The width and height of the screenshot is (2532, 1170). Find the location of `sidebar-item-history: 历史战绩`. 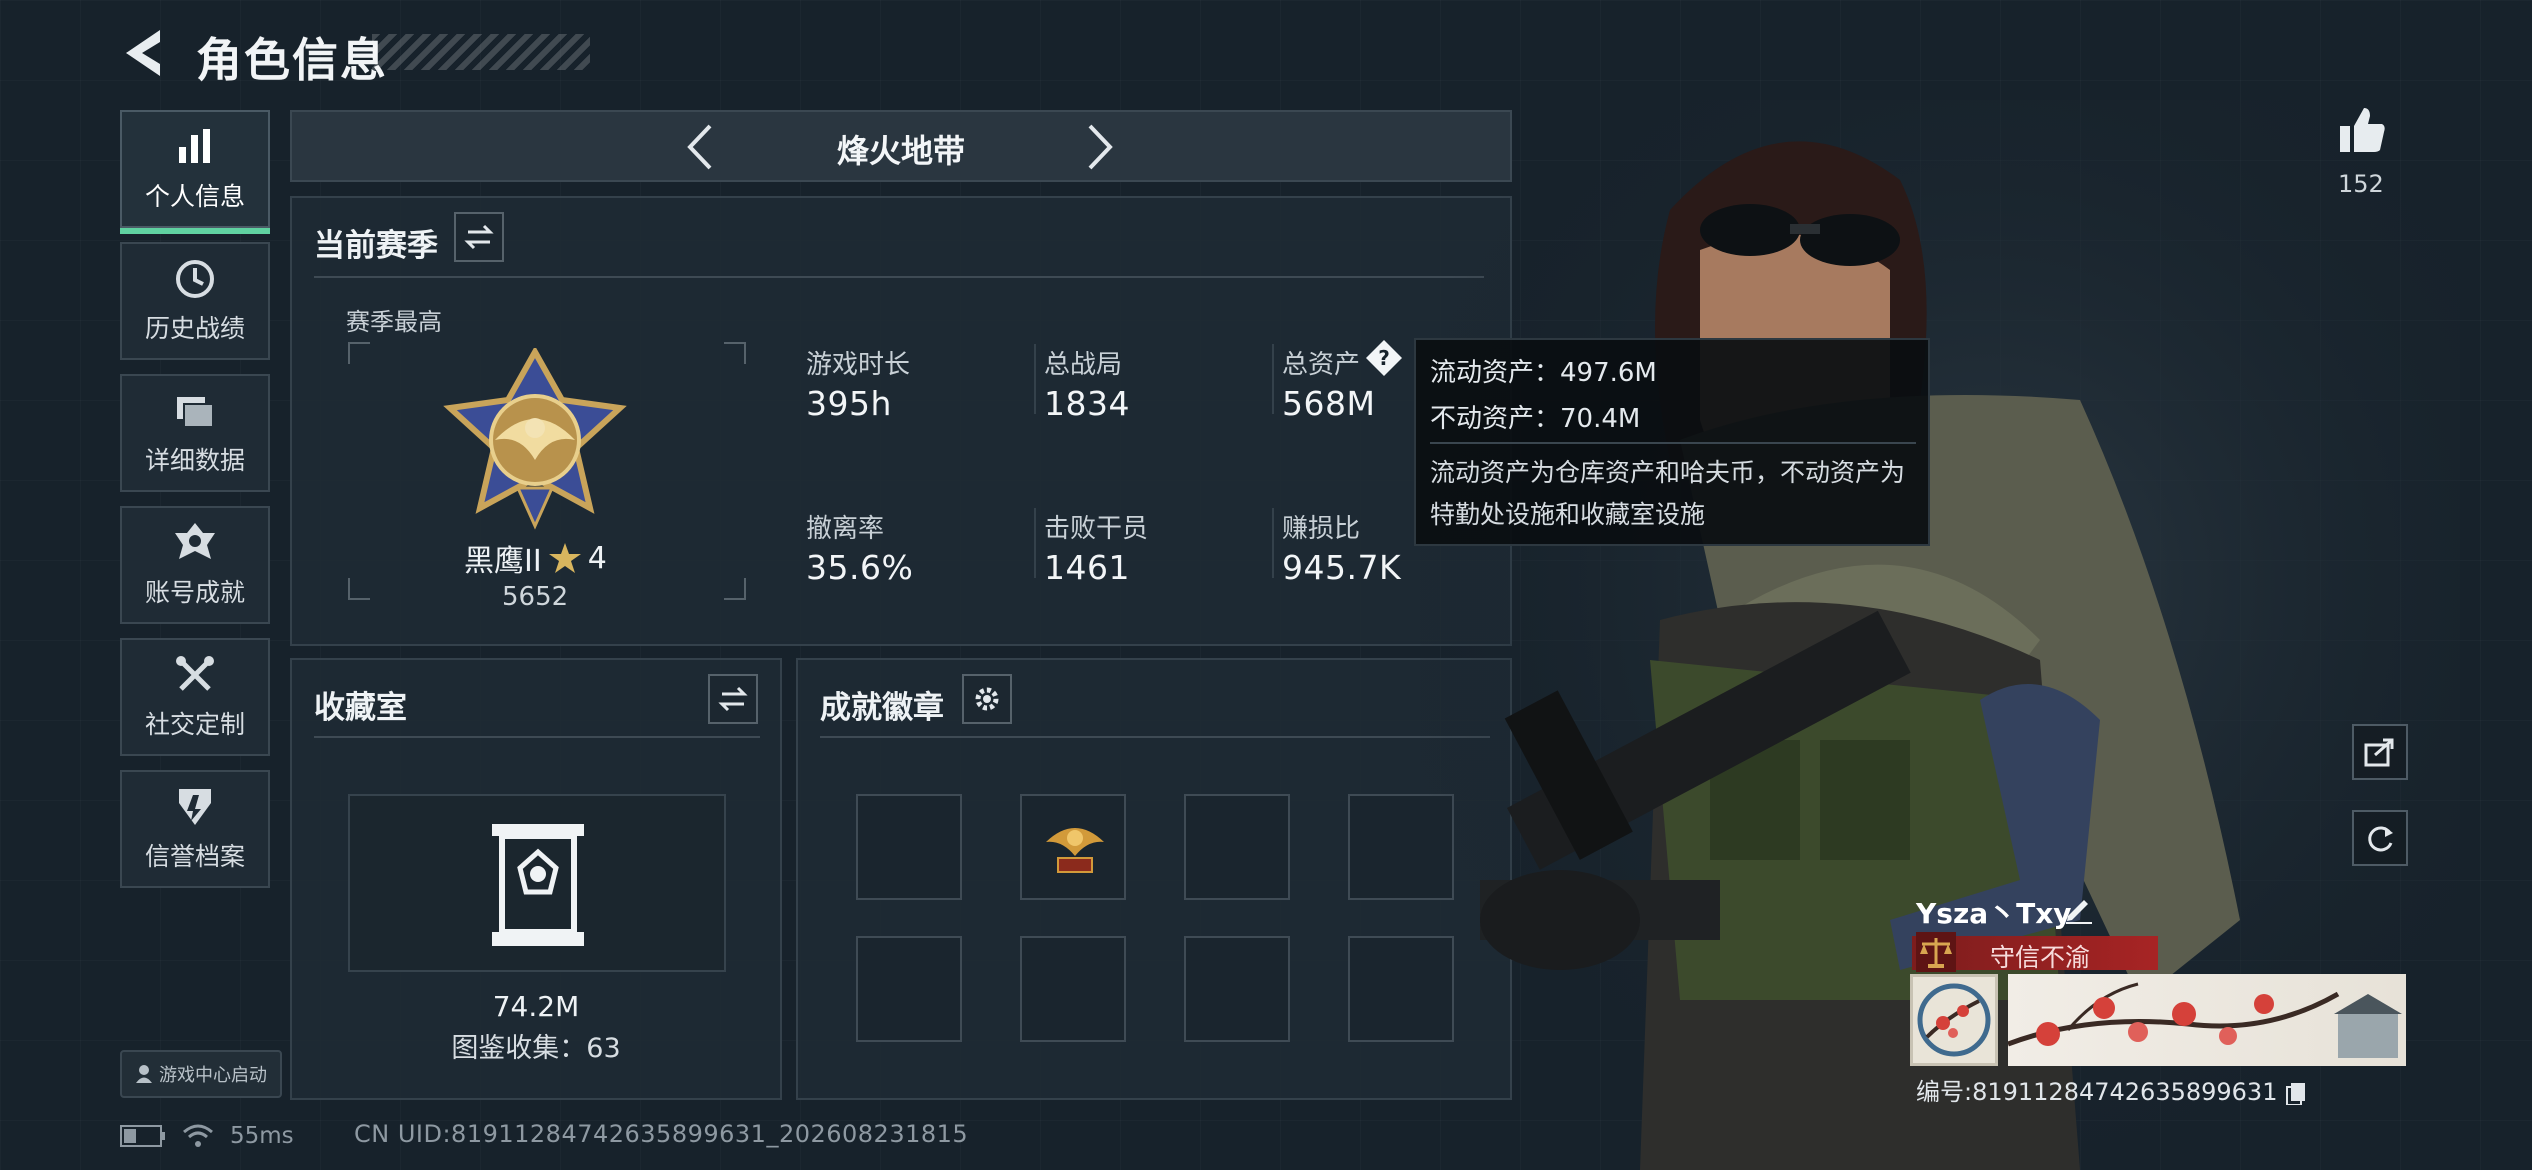

sidebar-item-history: 历史战绩 is located at coordinates (195, 301).